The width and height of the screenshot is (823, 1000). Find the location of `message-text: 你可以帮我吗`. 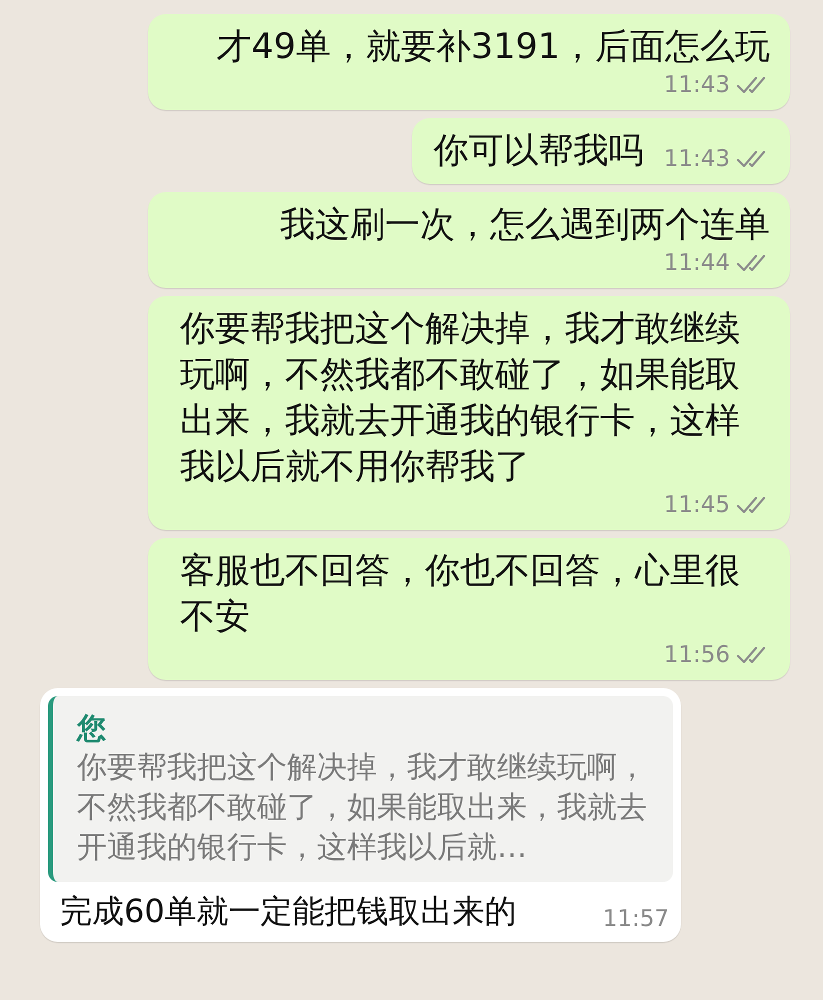

message-text: 你可以帮我吗 is located at coordinates (539, 151).